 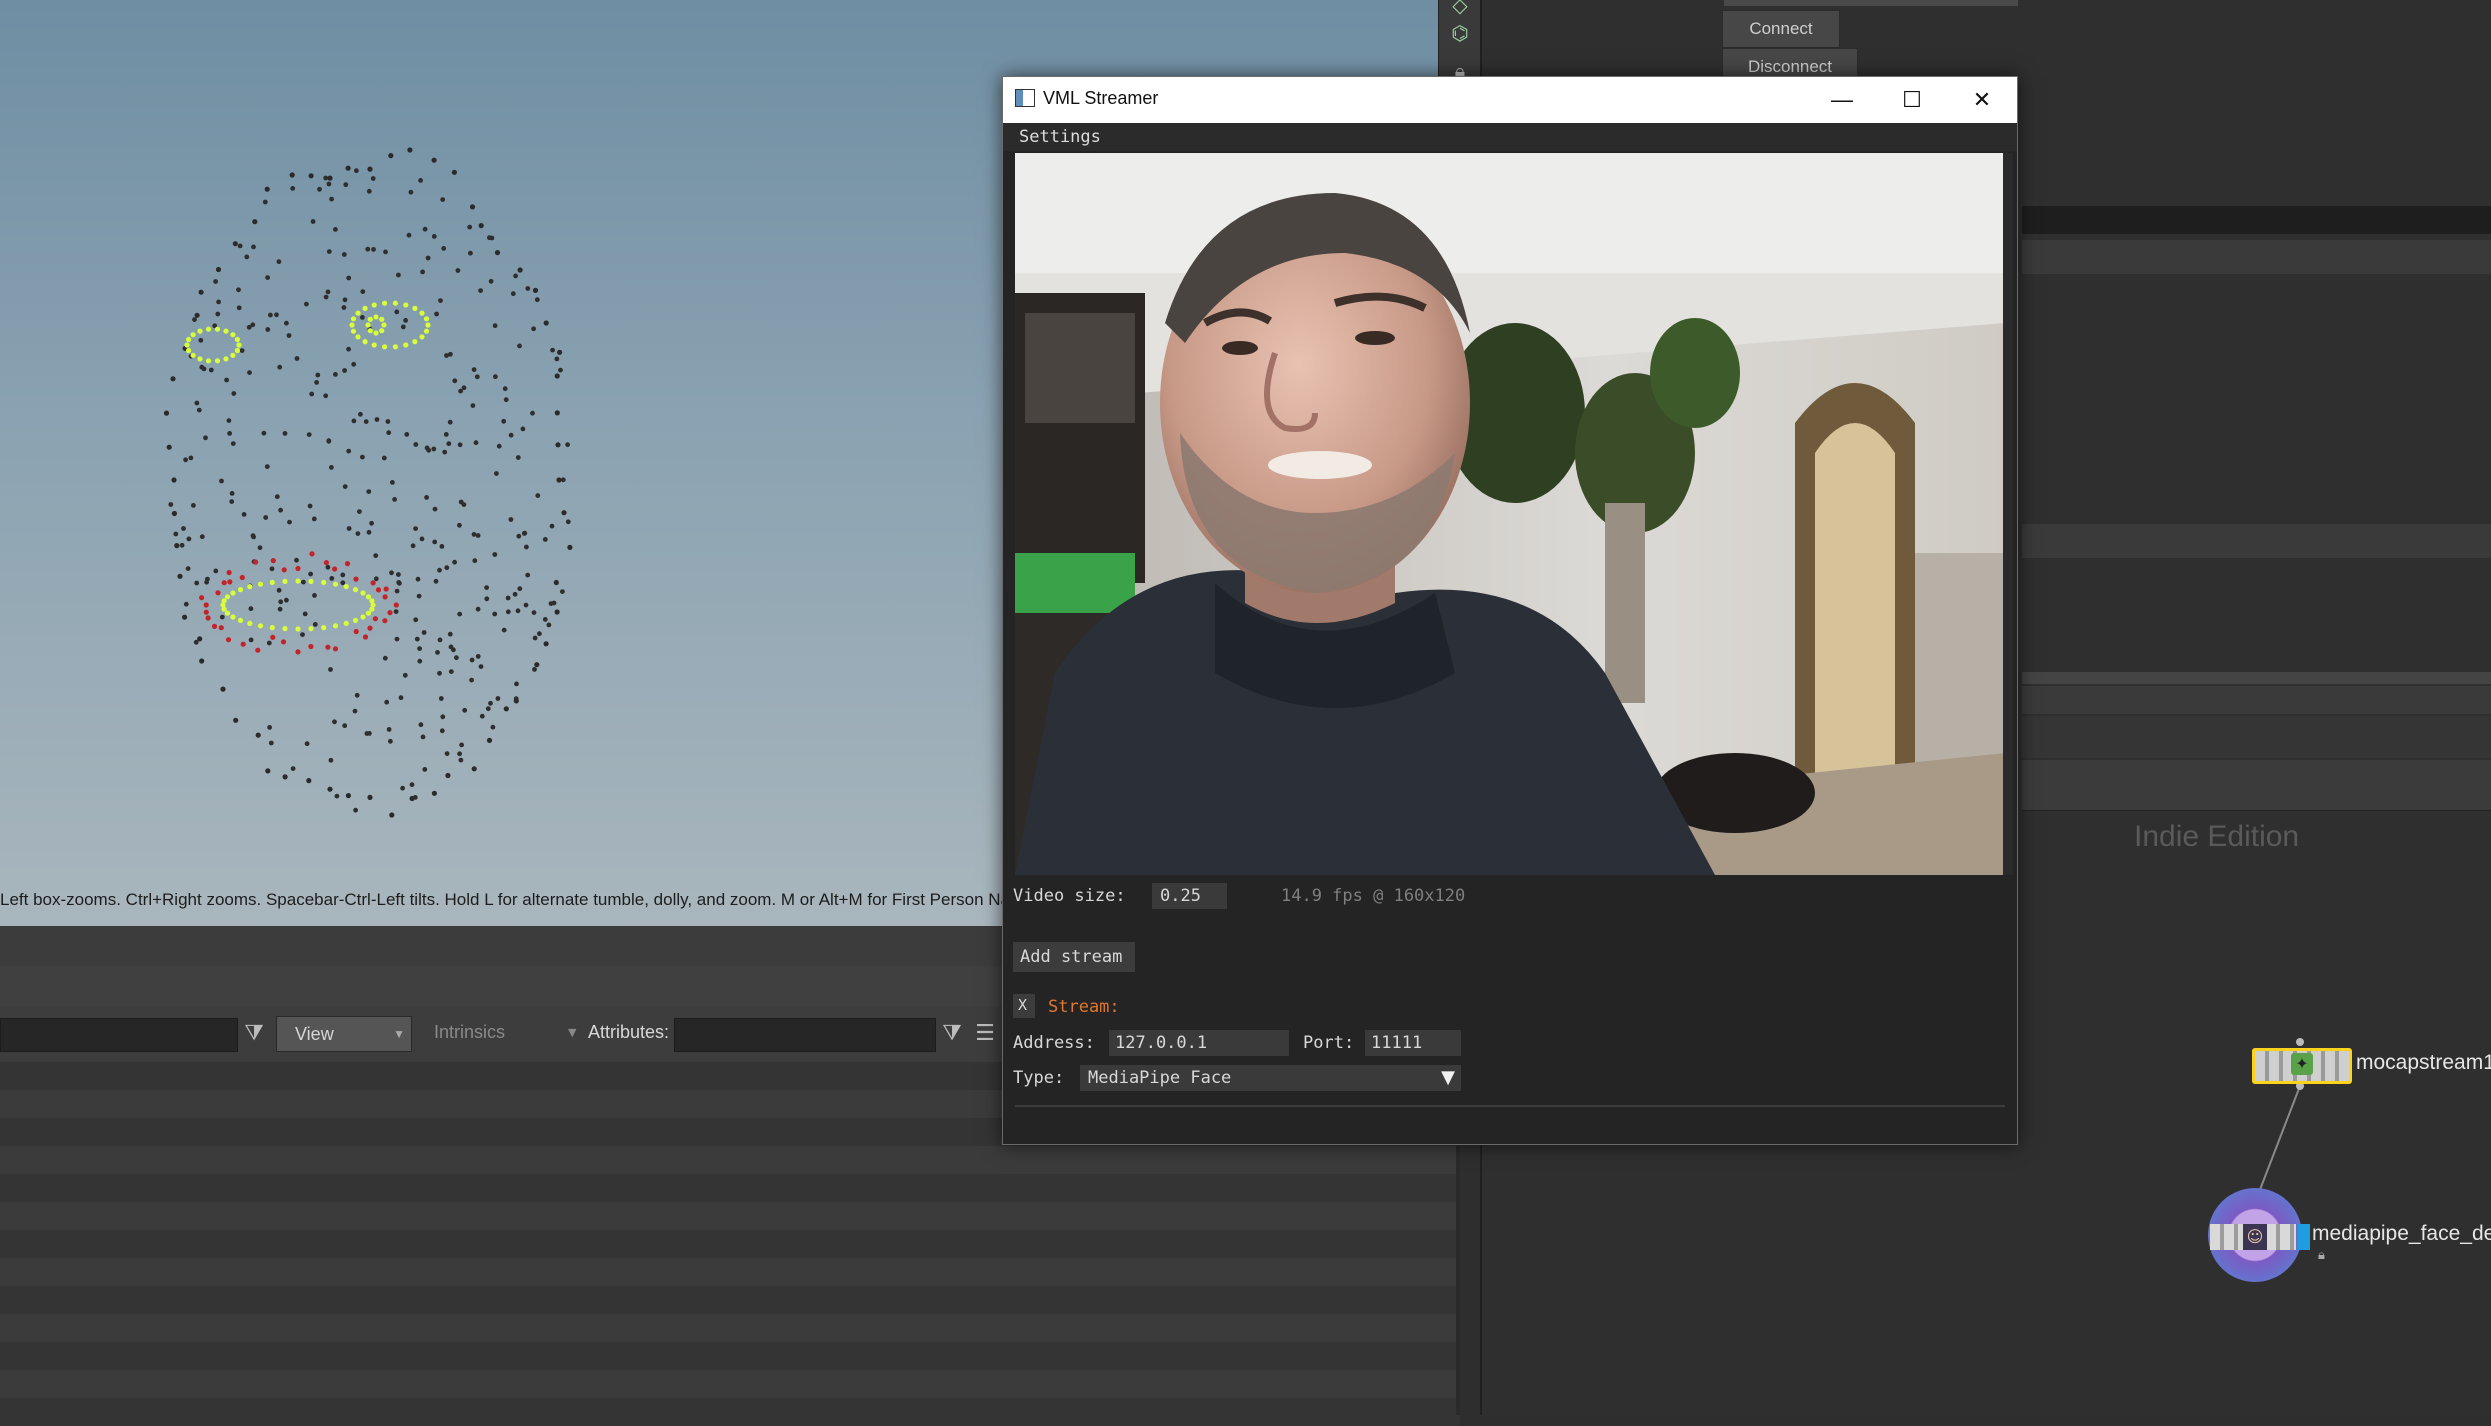 I want to click on node-path-field, so click(x=119, y=1035).